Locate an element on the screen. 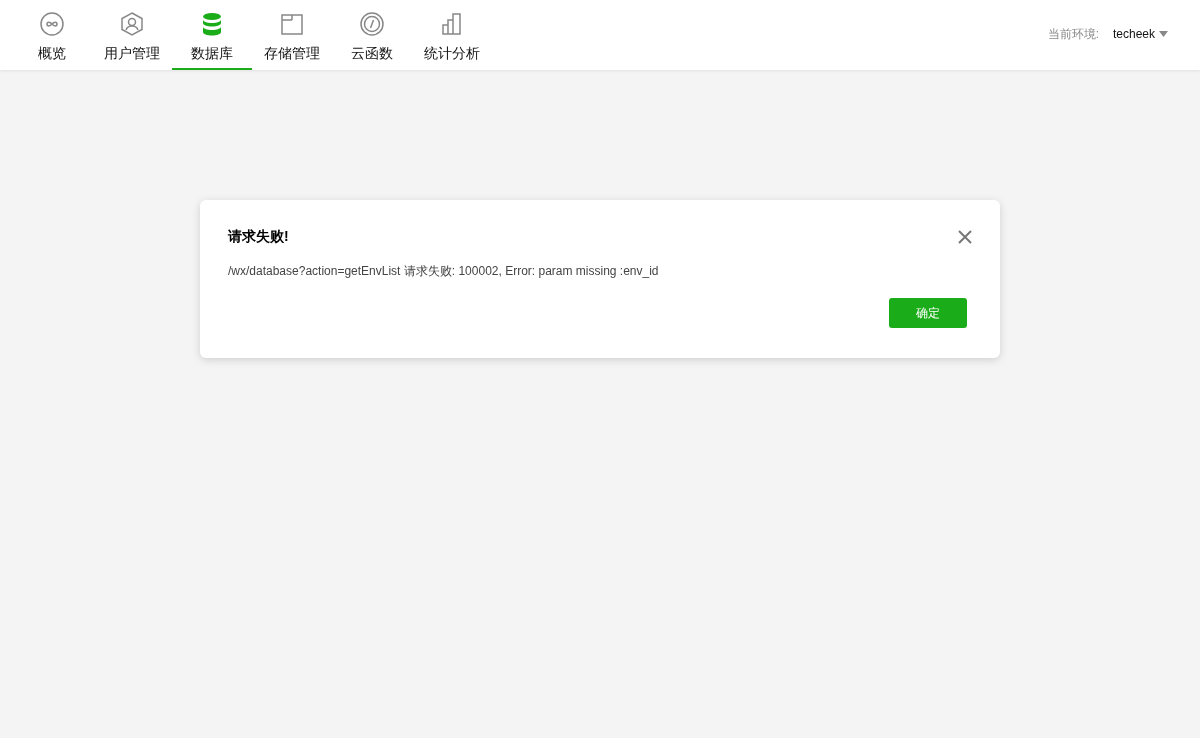 This screenshot has width=1200, height=738. nav-tab: 云函数 is located at coordinates (372, 35).